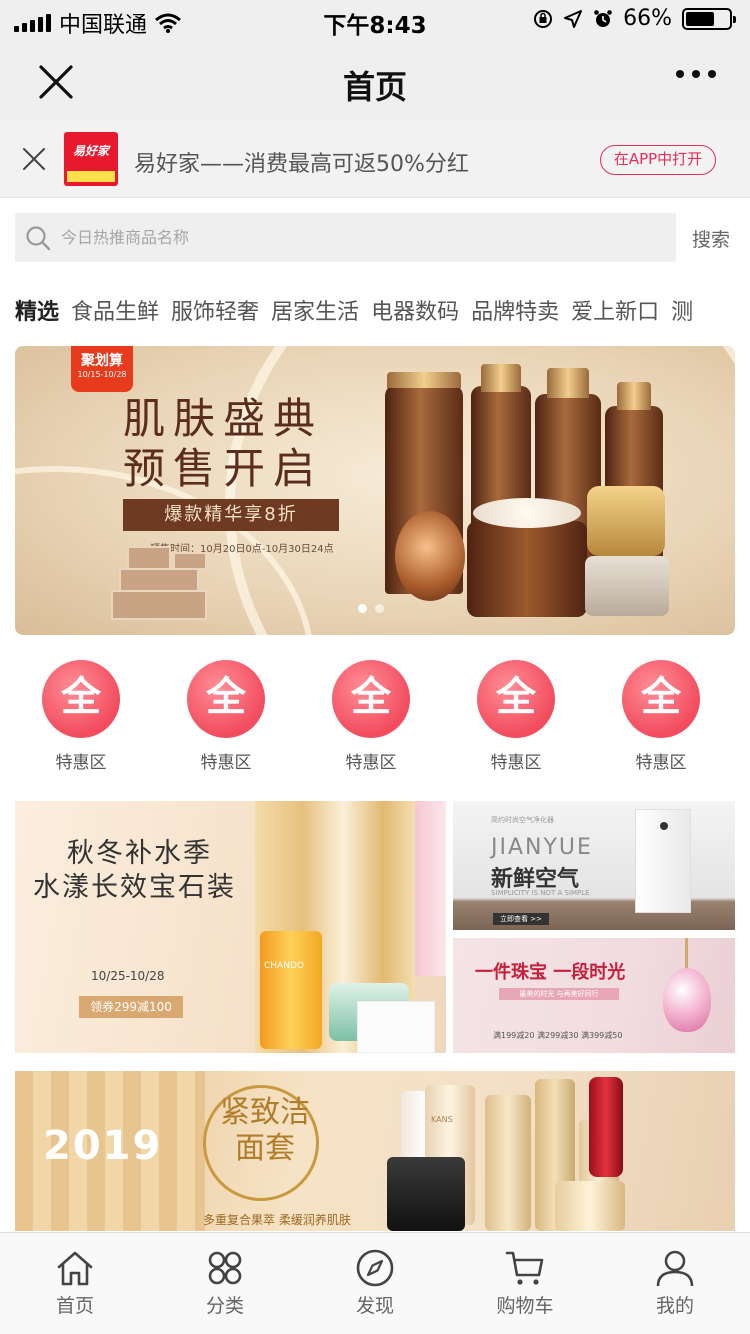  Describe the element at coordinates (540, 893) in the screenshot. I see `promo-b-subtitle: SIMPLICITY IS NOT A SIMPLE` at that location.